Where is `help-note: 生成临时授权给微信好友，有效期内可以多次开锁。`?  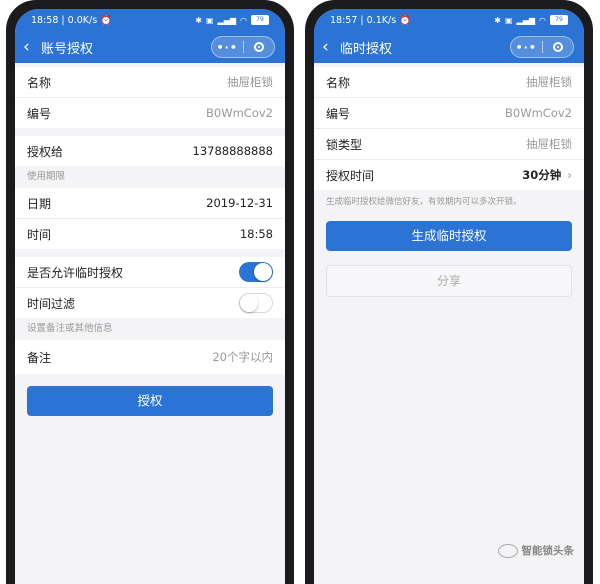
help-note: 生成临时授权给微信好友，有效期内可以多次开锁。 is located at coordinates (424, 202).